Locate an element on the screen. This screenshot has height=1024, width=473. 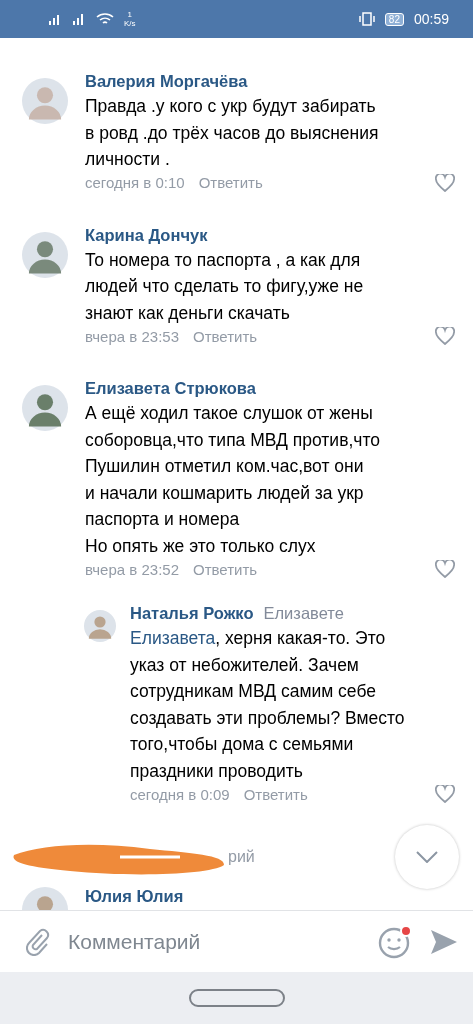
author-name: Наталья Рожко is located at coordinates (192, 613).